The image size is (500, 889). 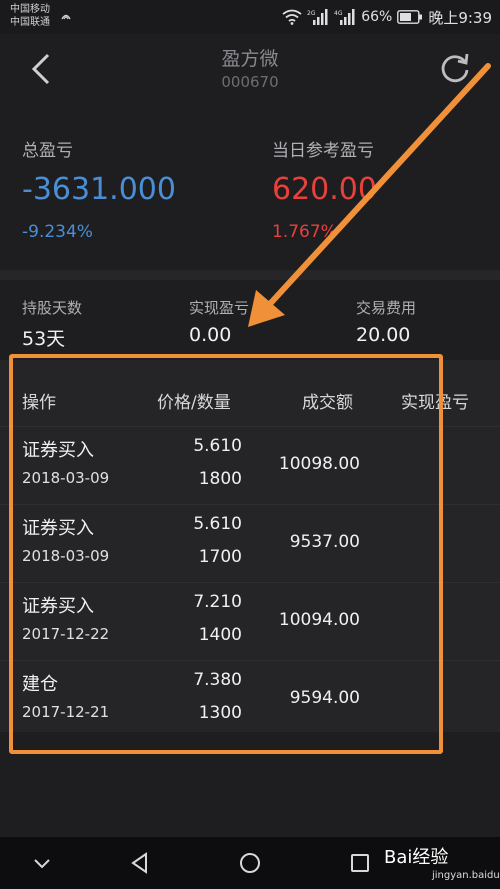 I want to click on nav-recents-icon, so click(x=360, y=863).